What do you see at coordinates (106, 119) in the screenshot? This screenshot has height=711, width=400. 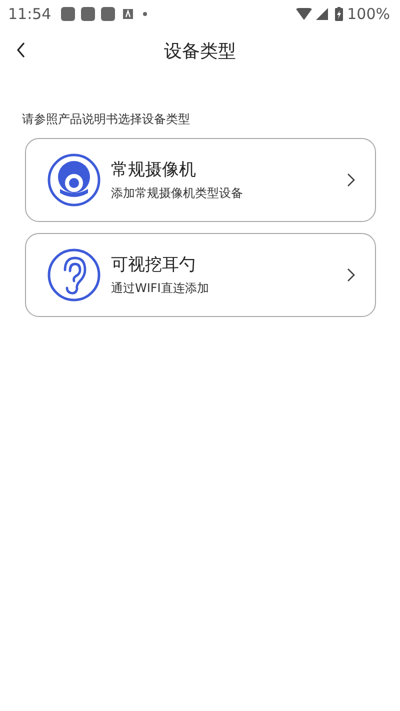 I see `instruction-text: 请参照产品说明书选择设备类型` at bounding box center [106, 119].